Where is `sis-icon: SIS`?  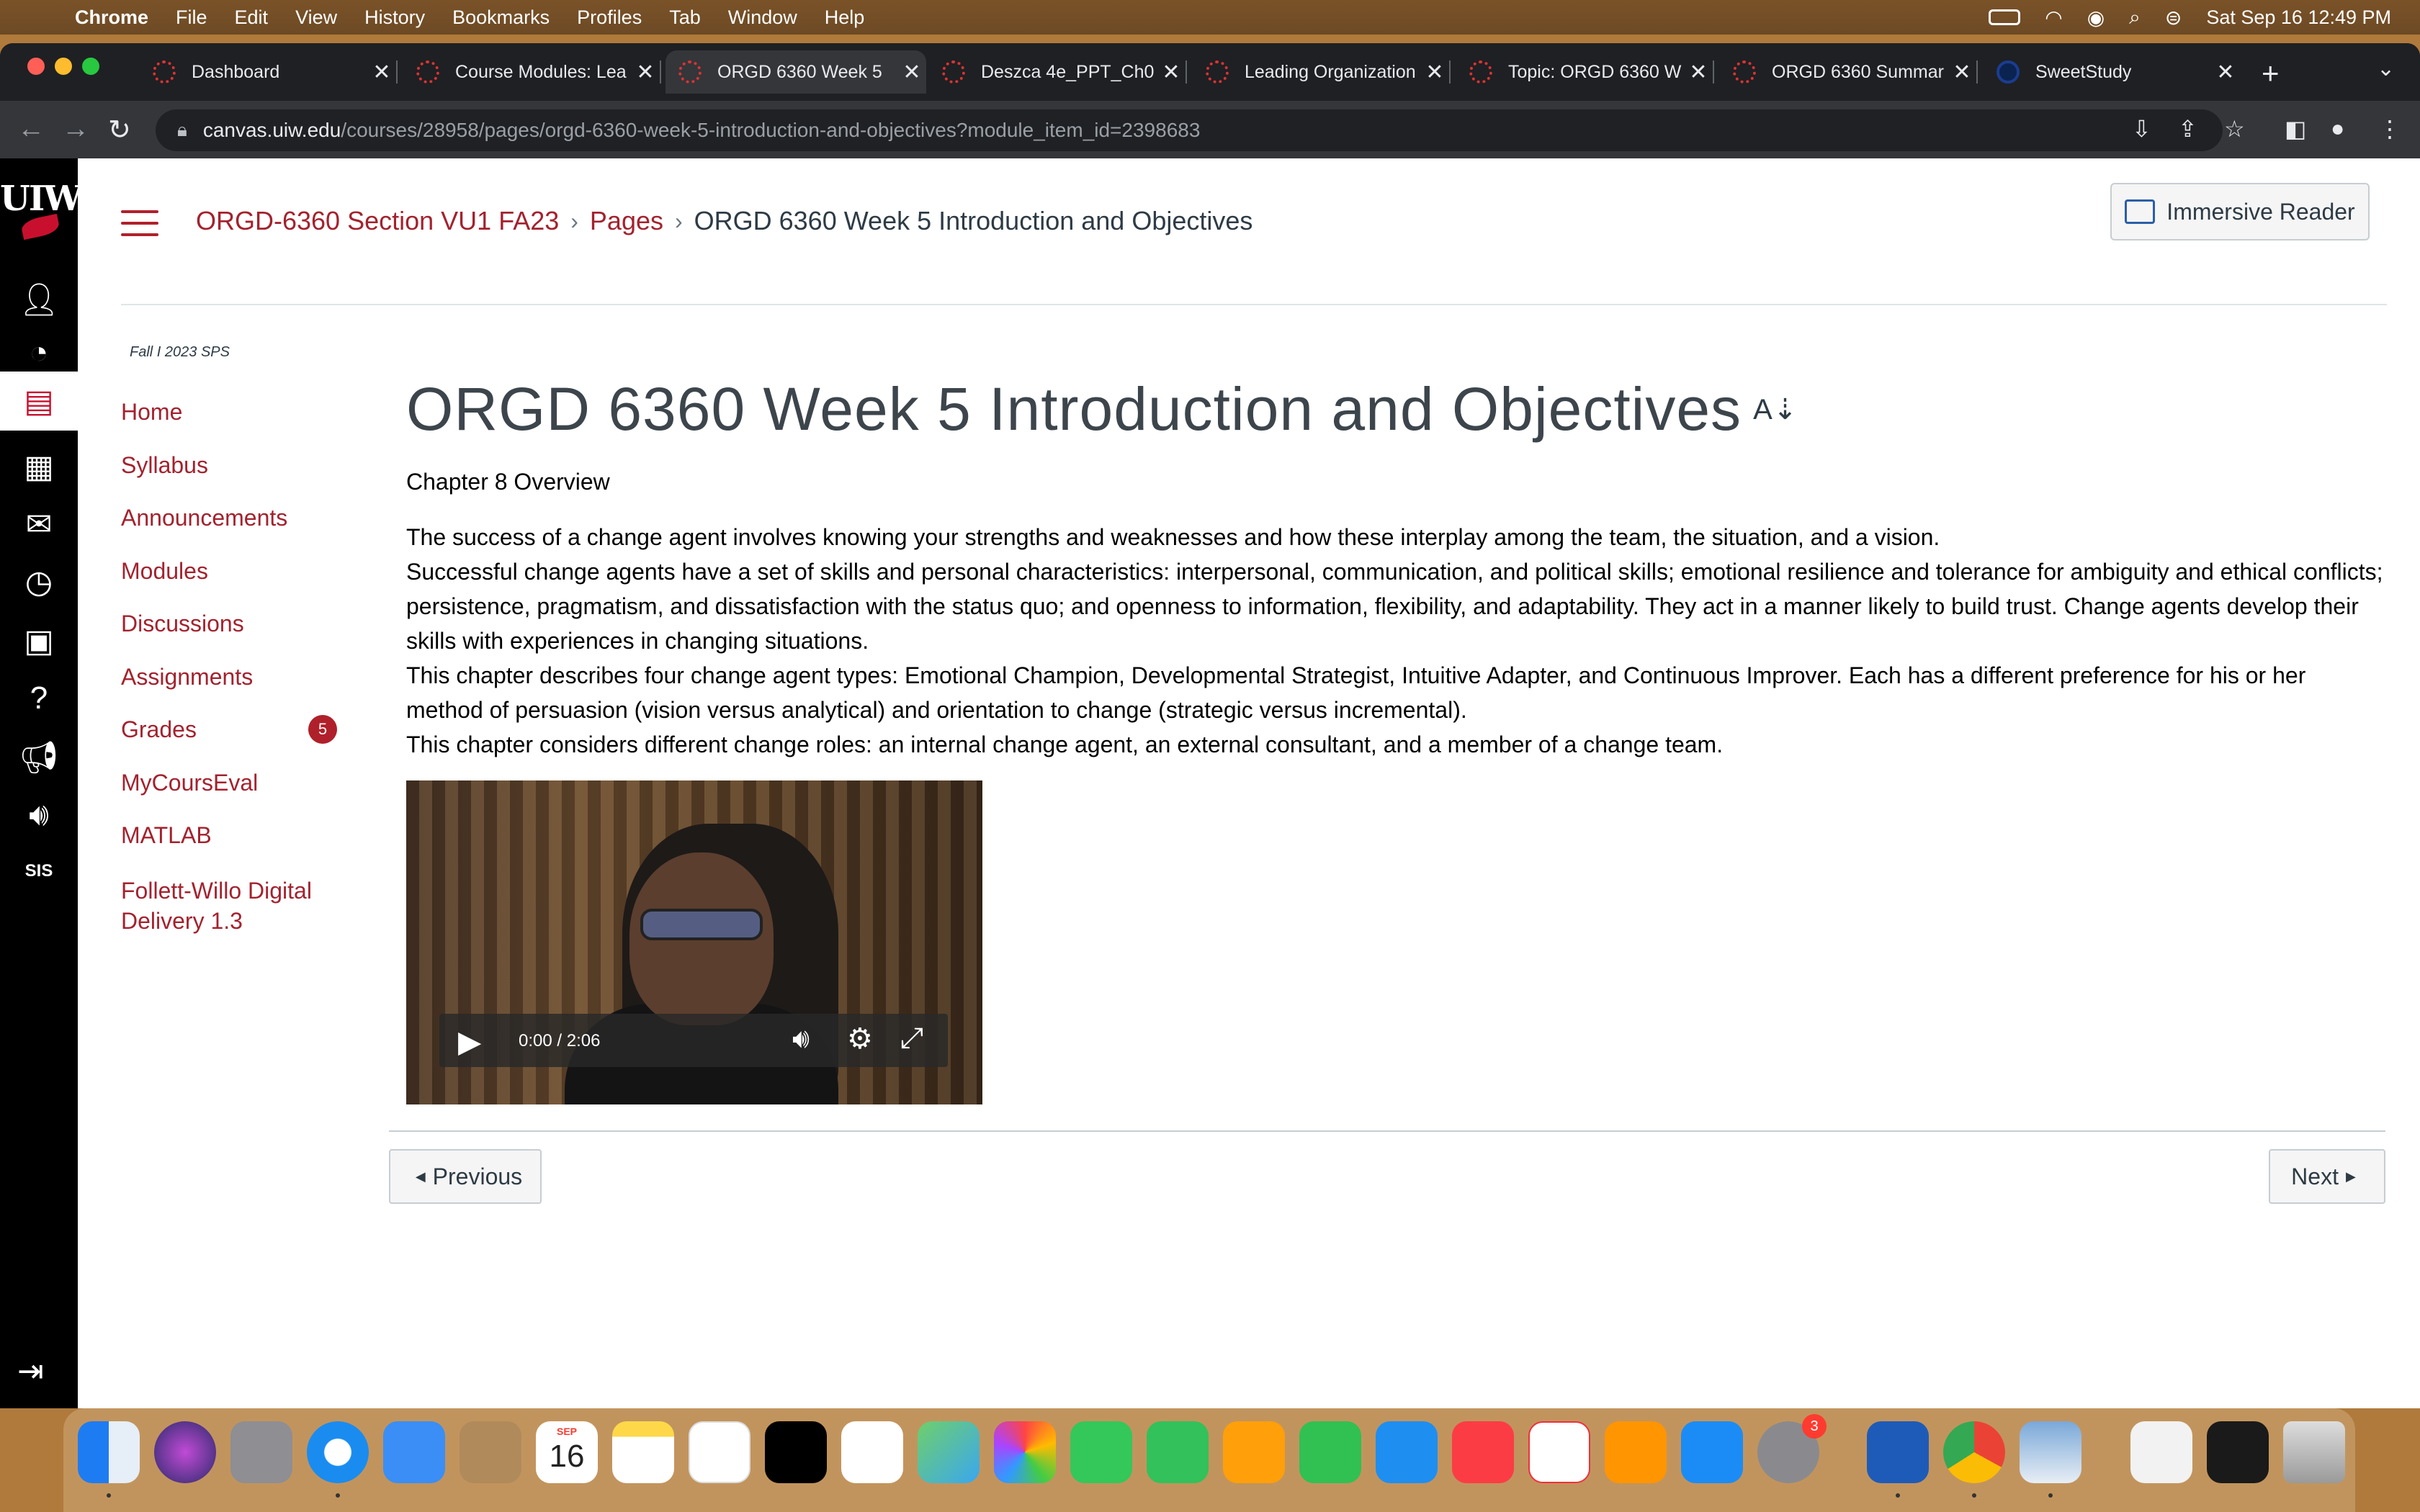
sis-icon: SIS is located at coordinates (38, 871).